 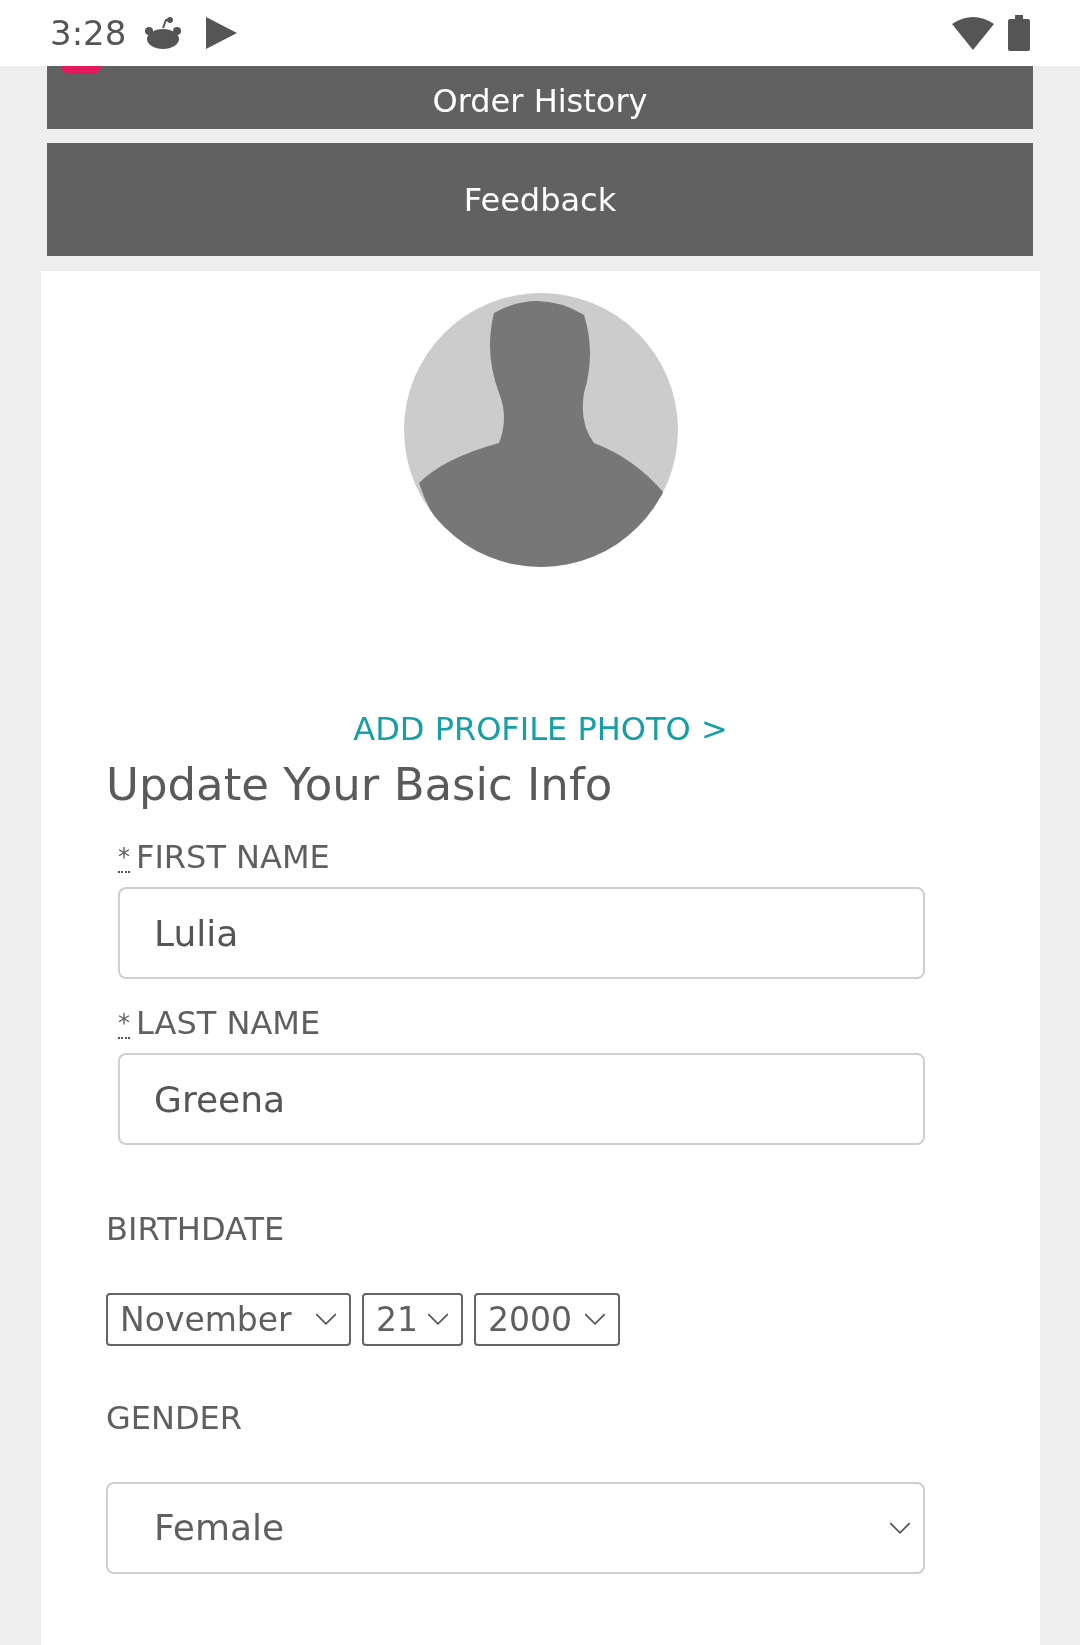 I want to click on date-select: 21, so click(x=412, y=1320).